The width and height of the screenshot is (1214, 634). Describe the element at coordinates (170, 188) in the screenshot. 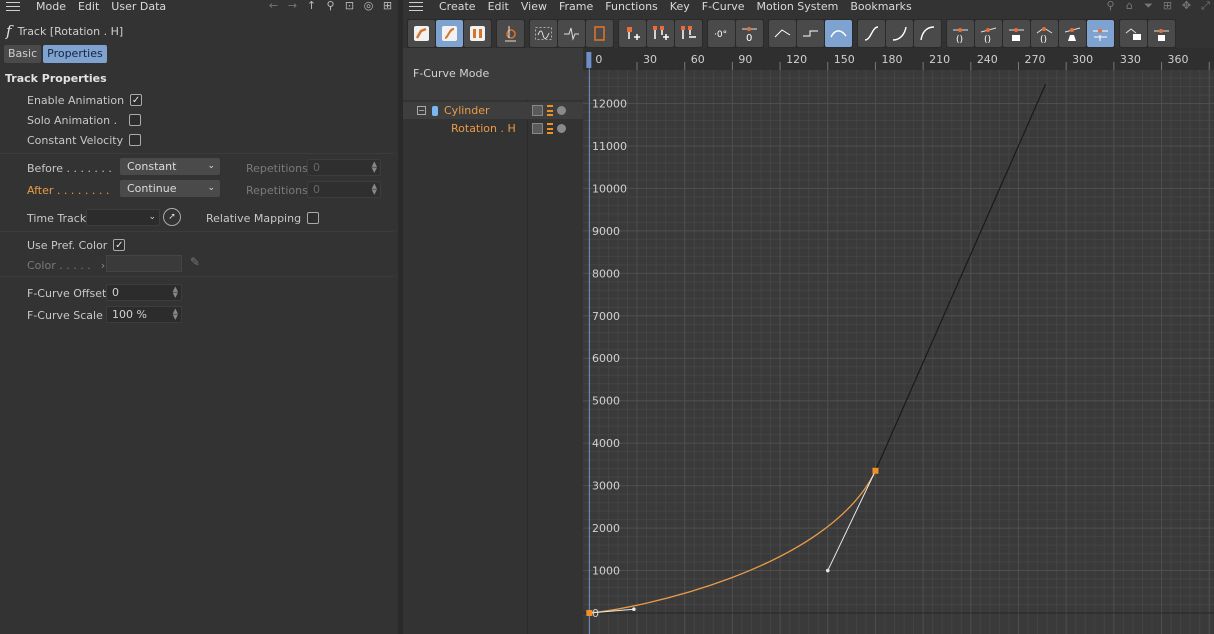

I see `after-dropdown: Continue ⌄` at that location.